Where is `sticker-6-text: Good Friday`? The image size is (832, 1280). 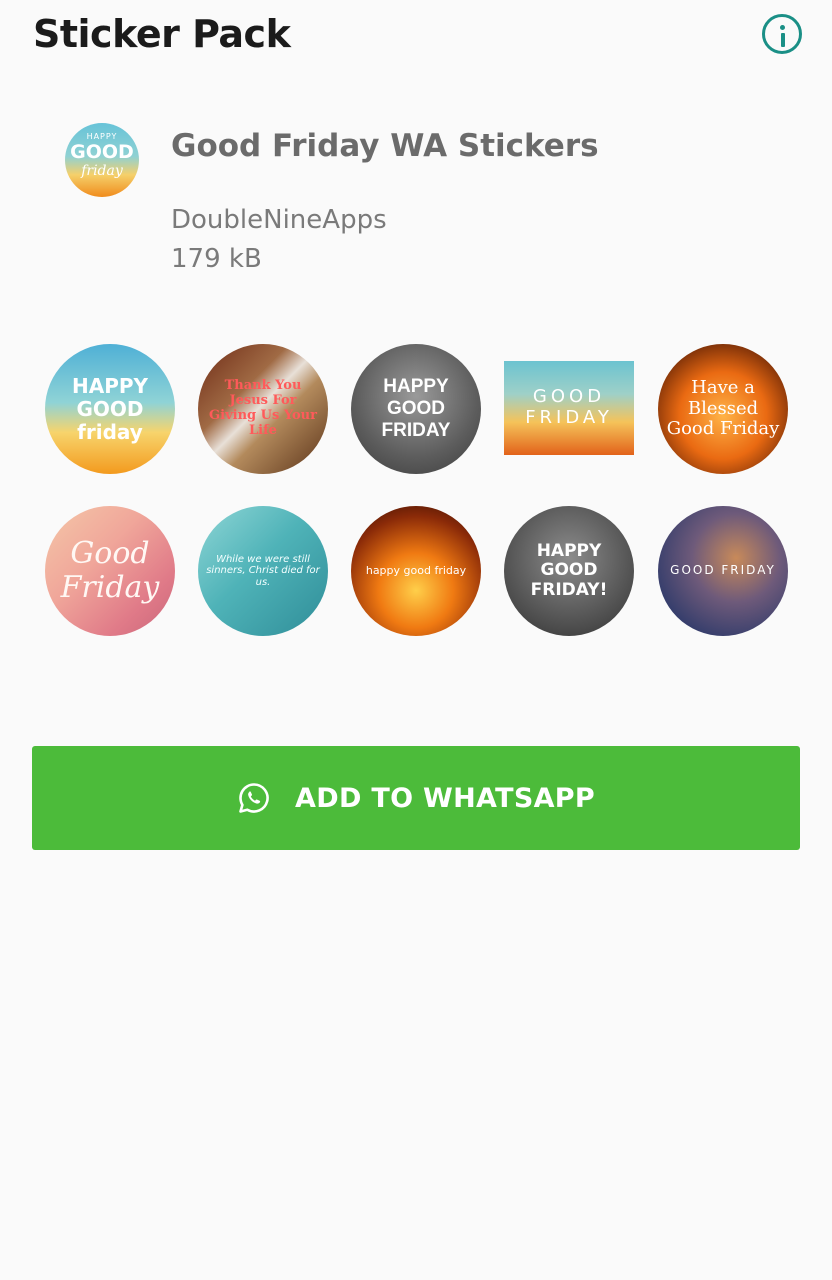 sticker-6-text: Good Friday is located at coordinates (110, 570).